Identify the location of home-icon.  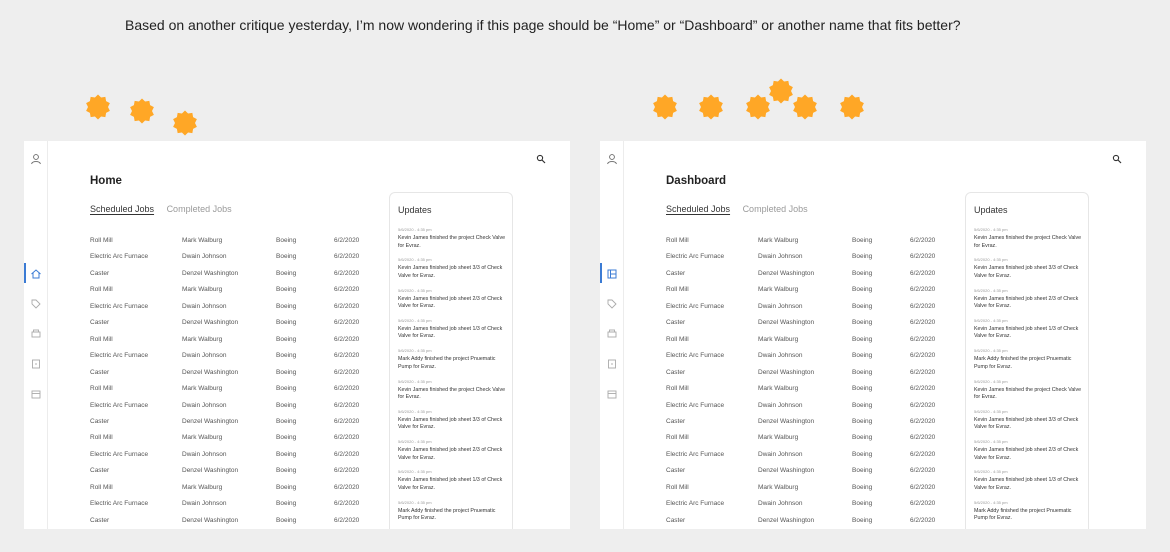
(36, 274).